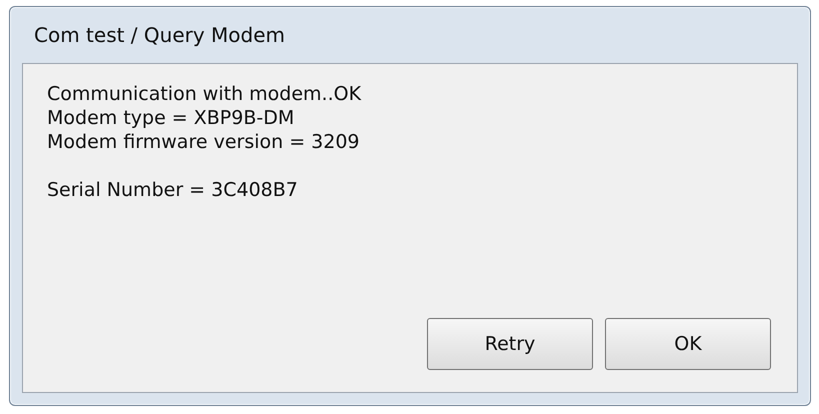  What do you see at coordinates (688, 344) in the screenshot?
I see `dialog-button: OK` at bounding box center [688, 344].